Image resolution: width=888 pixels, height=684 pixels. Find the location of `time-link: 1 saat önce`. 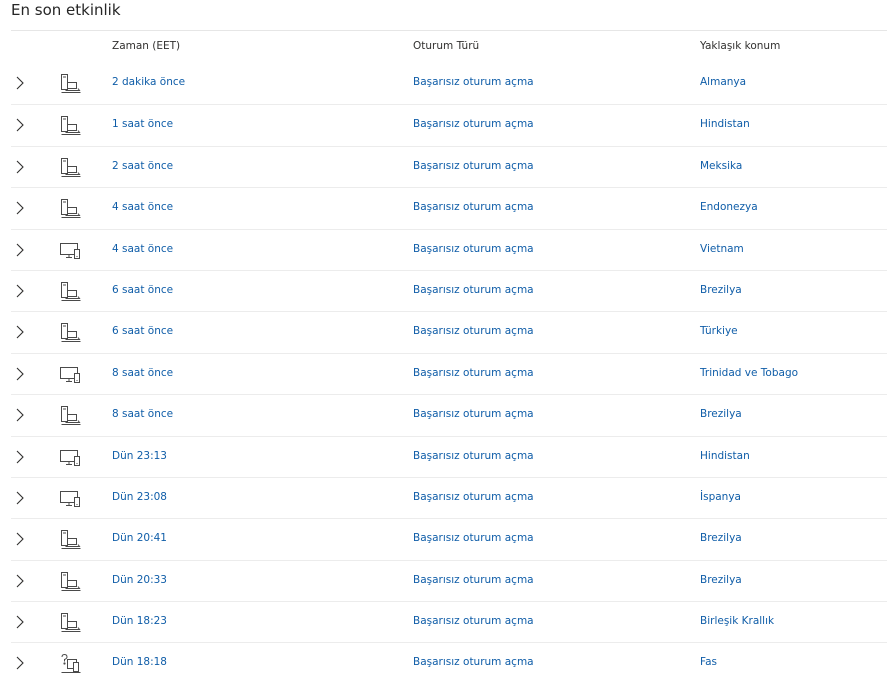

time-link: 1 saat önce is located at coordinates (142, 124).